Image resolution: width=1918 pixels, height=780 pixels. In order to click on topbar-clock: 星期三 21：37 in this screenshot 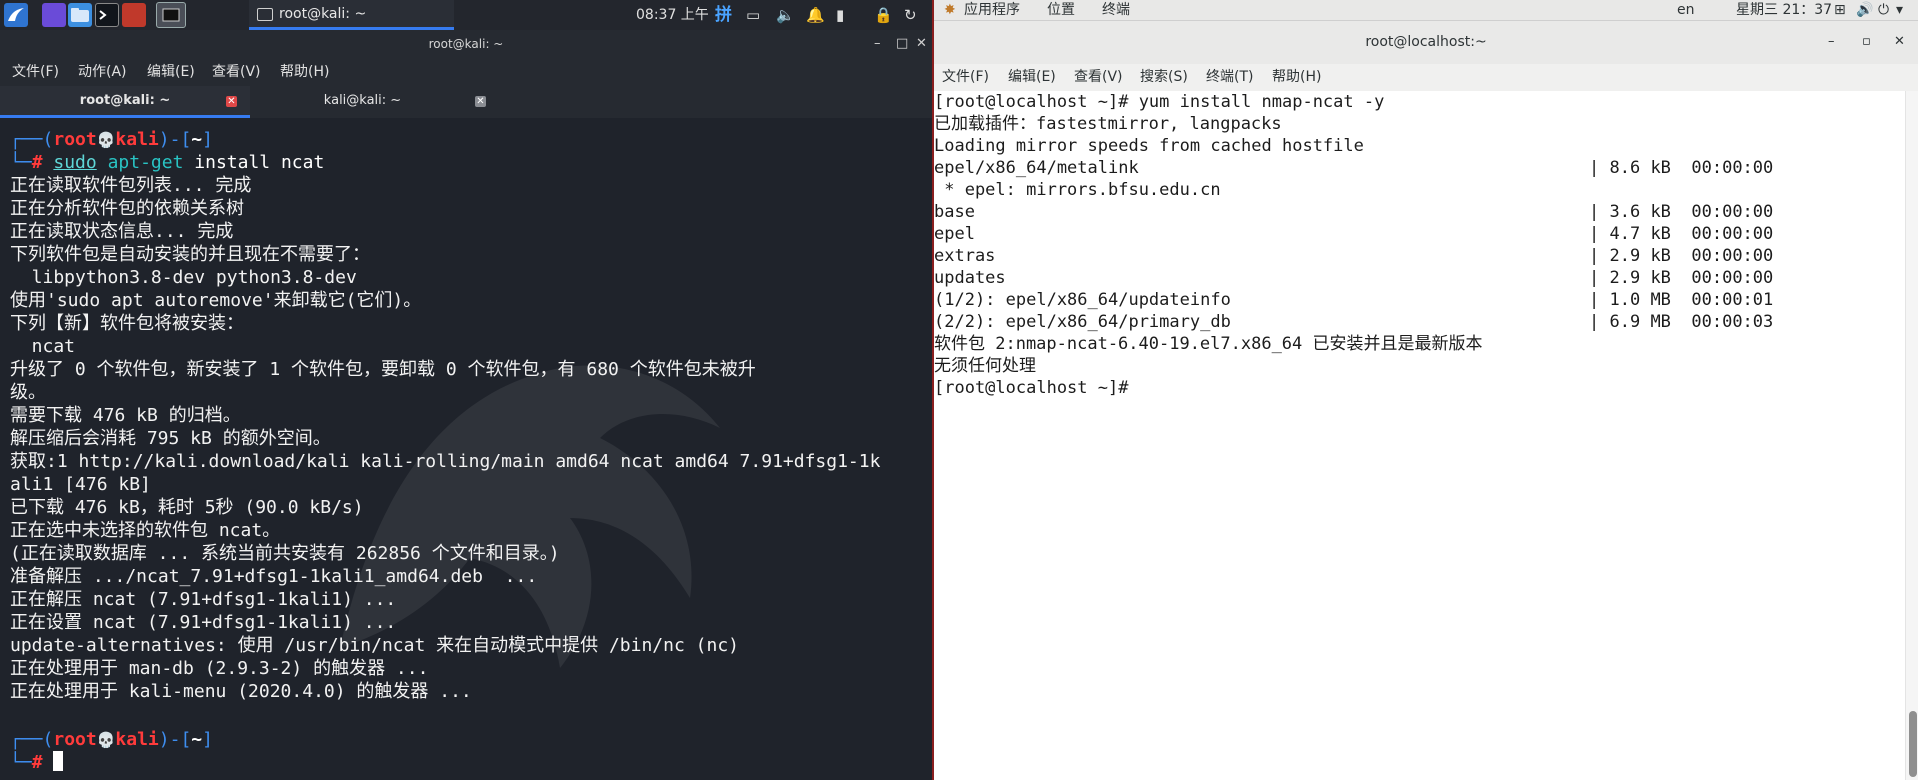, I will do `click(1784, 10)`.